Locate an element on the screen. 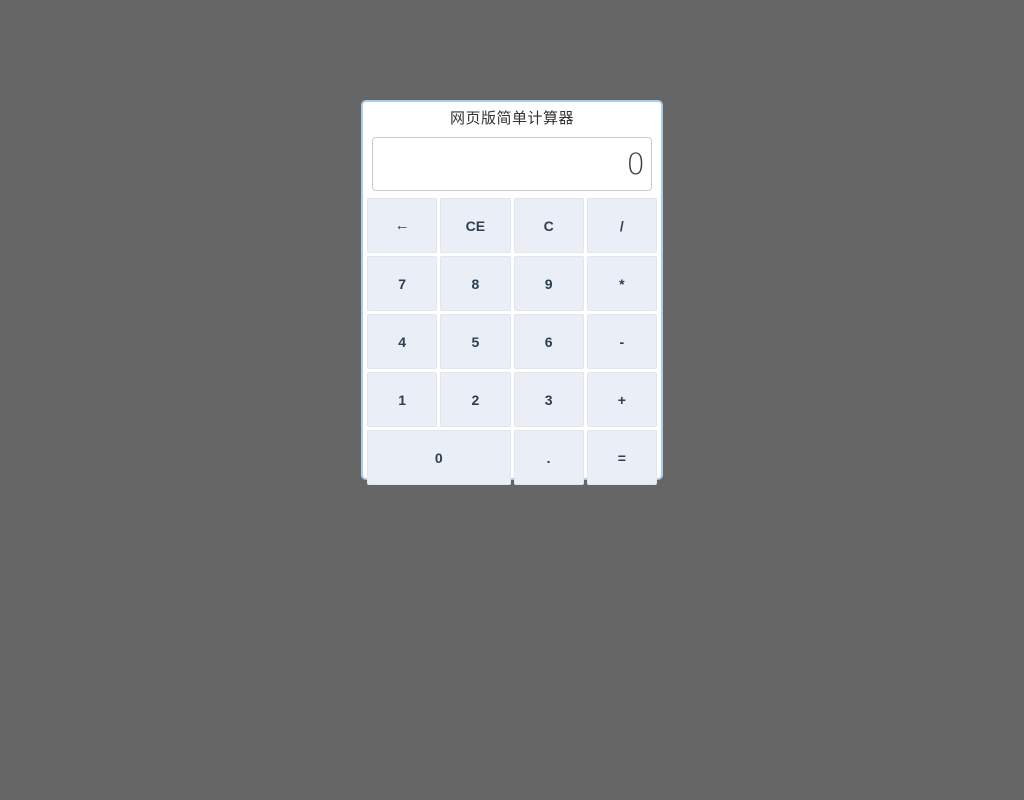 Image resolution: width=1024 pixels, height=800 pixels. digit-6-key: 6 is located at coordinates (548, 341).